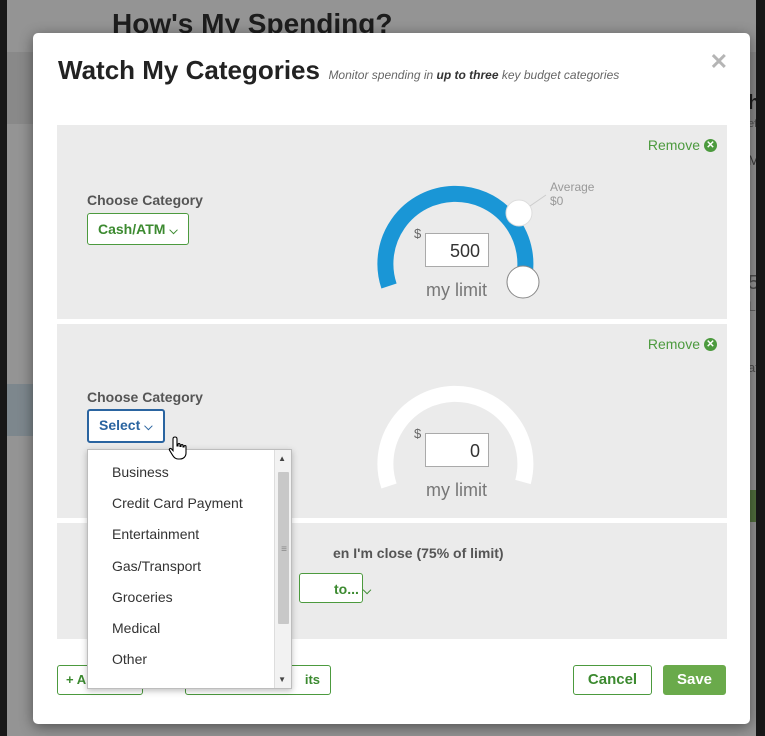  I want to click on scroll-down-arrow-icon: ▼, so click(282, 679).